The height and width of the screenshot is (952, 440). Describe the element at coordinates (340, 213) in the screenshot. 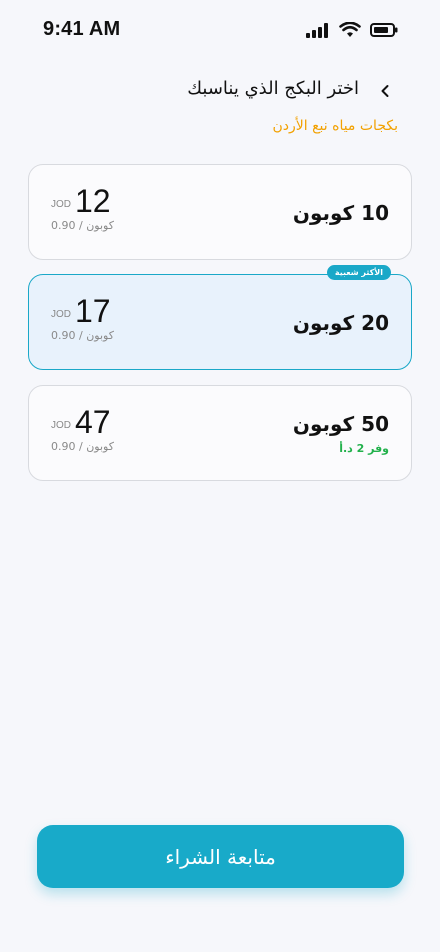

I see `package-quantity: 10 كوبون` at that location.